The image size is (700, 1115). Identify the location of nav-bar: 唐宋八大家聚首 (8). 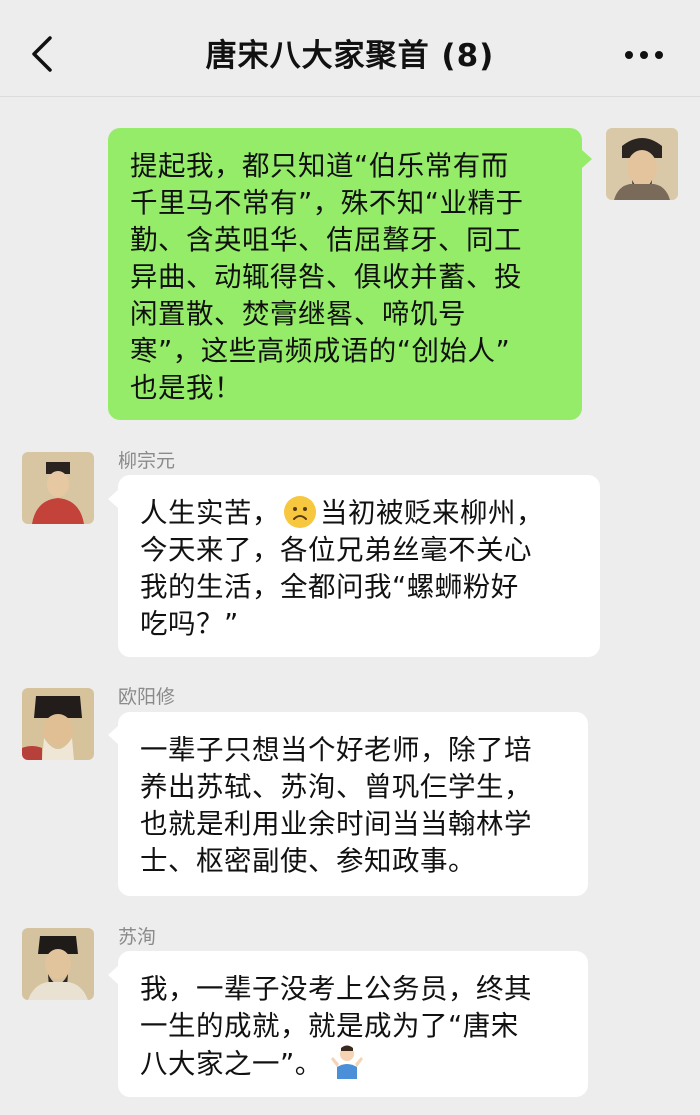
(350, 48).